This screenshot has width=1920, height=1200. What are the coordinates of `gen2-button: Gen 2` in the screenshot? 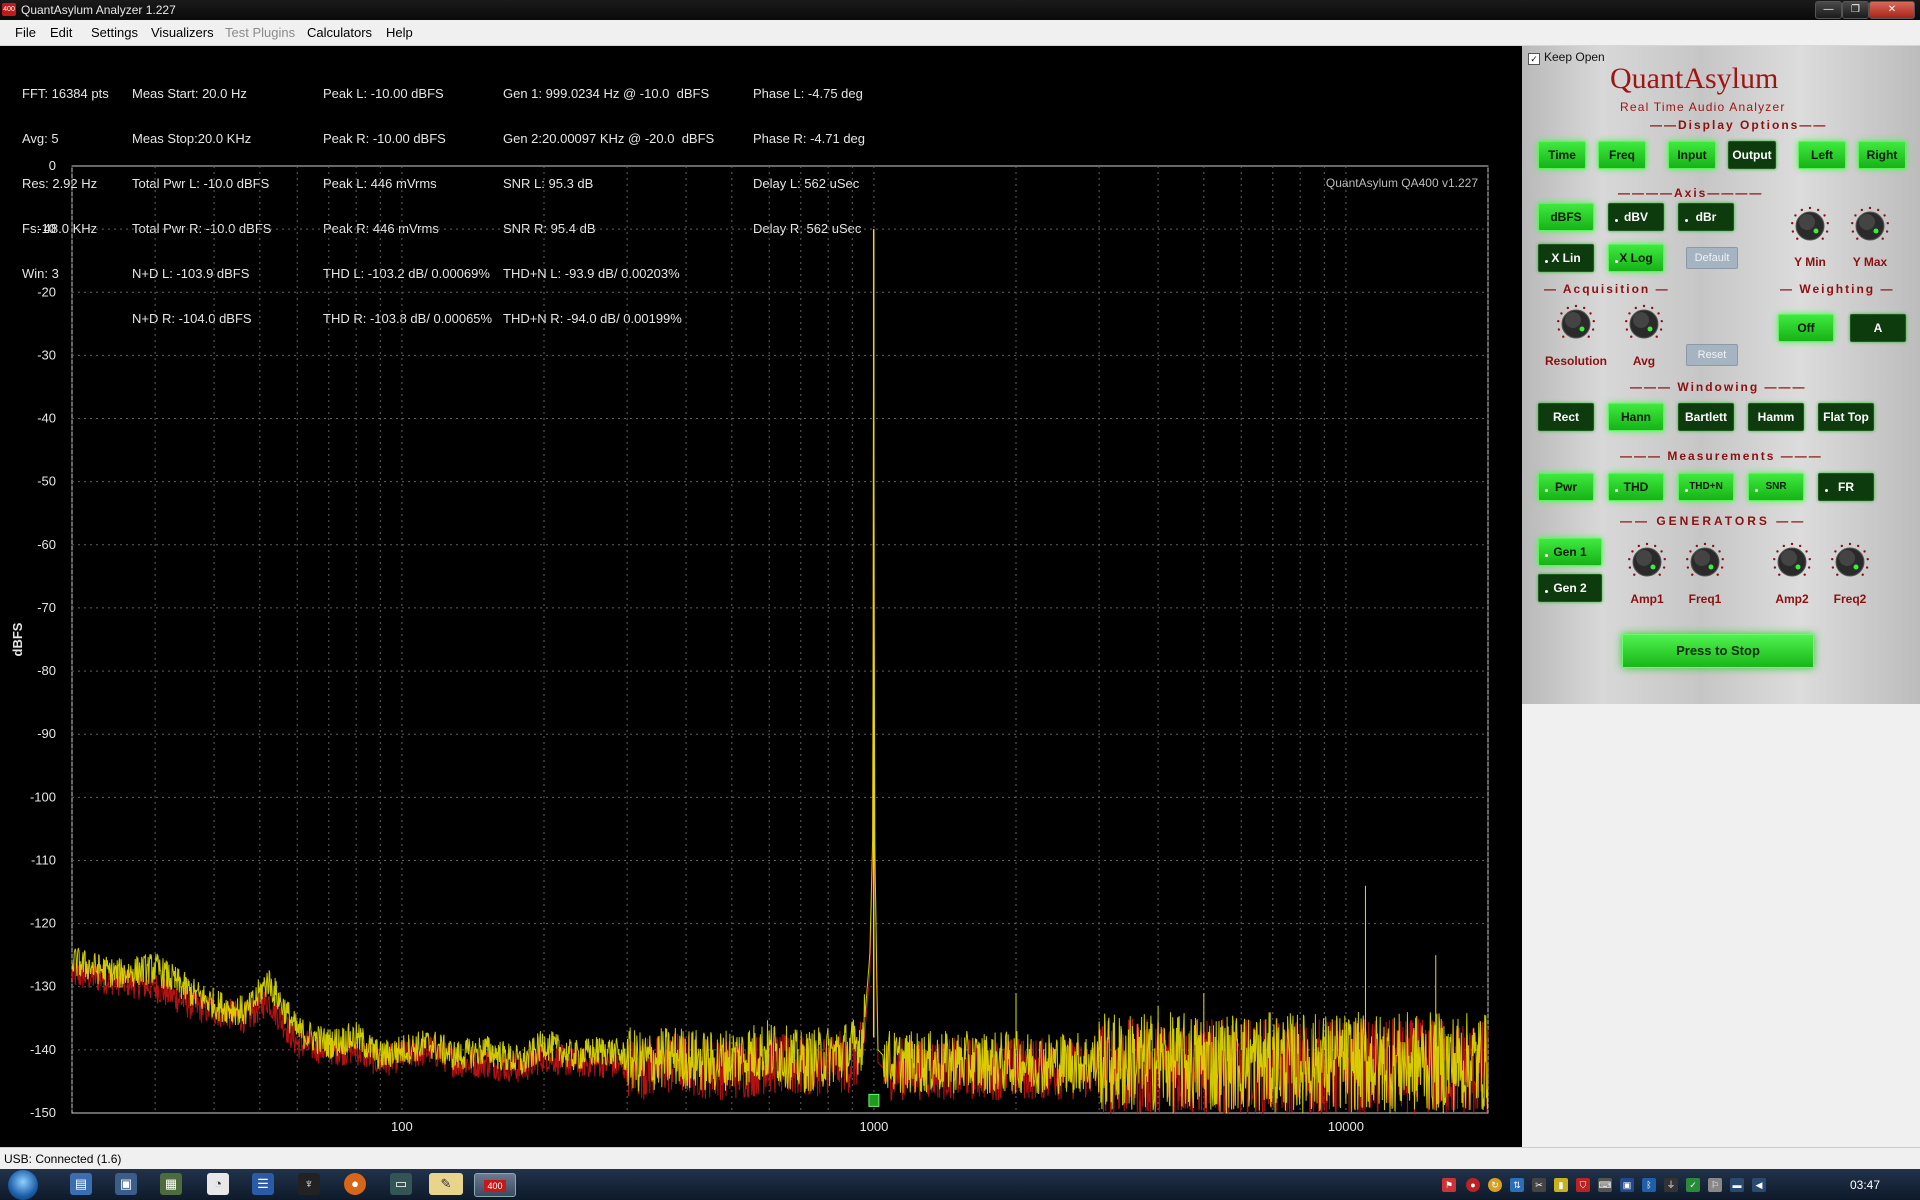 It's located at (1570, 588).